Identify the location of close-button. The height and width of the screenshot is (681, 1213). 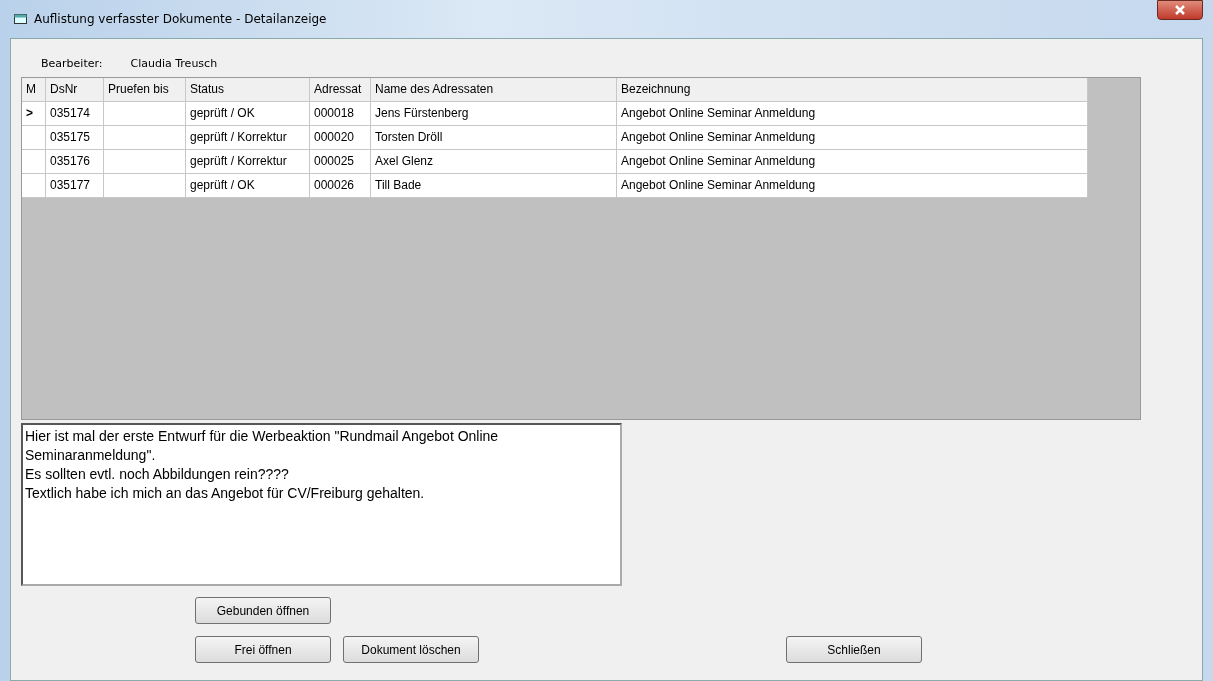
(1180, 10).